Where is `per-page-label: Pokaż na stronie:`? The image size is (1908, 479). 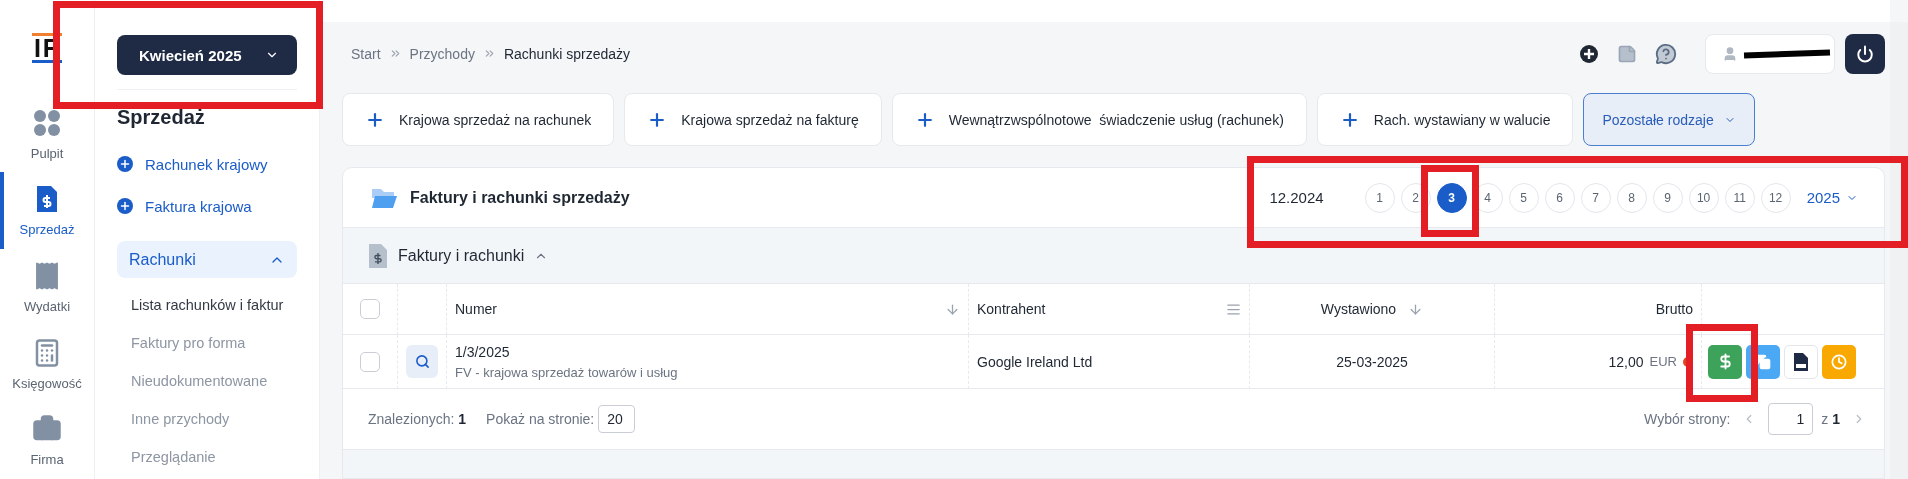 per-page-label: Pokaż na stronie: is located at coordinates (540, 419).